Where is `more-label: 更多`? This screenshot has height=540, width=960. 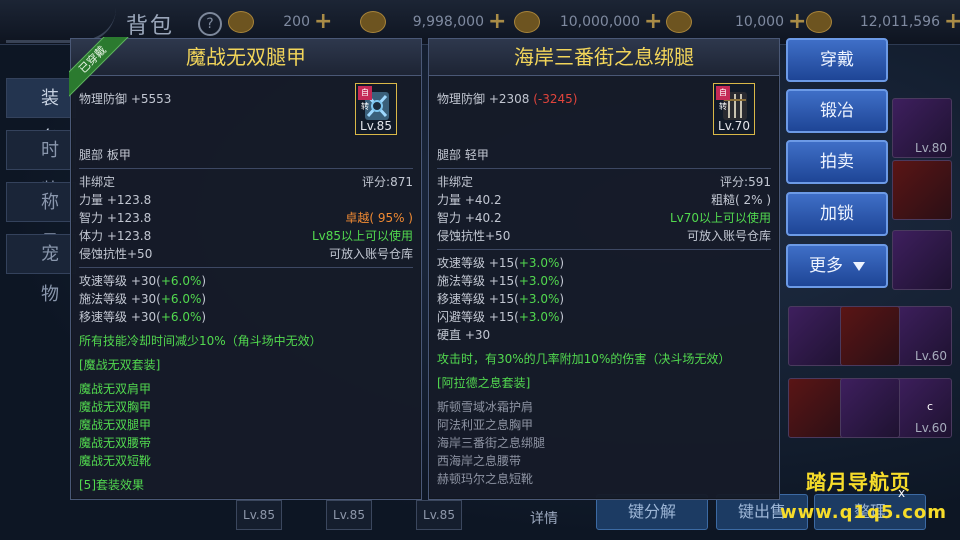 more-label: 更多 is located at coordinates (826, 266).